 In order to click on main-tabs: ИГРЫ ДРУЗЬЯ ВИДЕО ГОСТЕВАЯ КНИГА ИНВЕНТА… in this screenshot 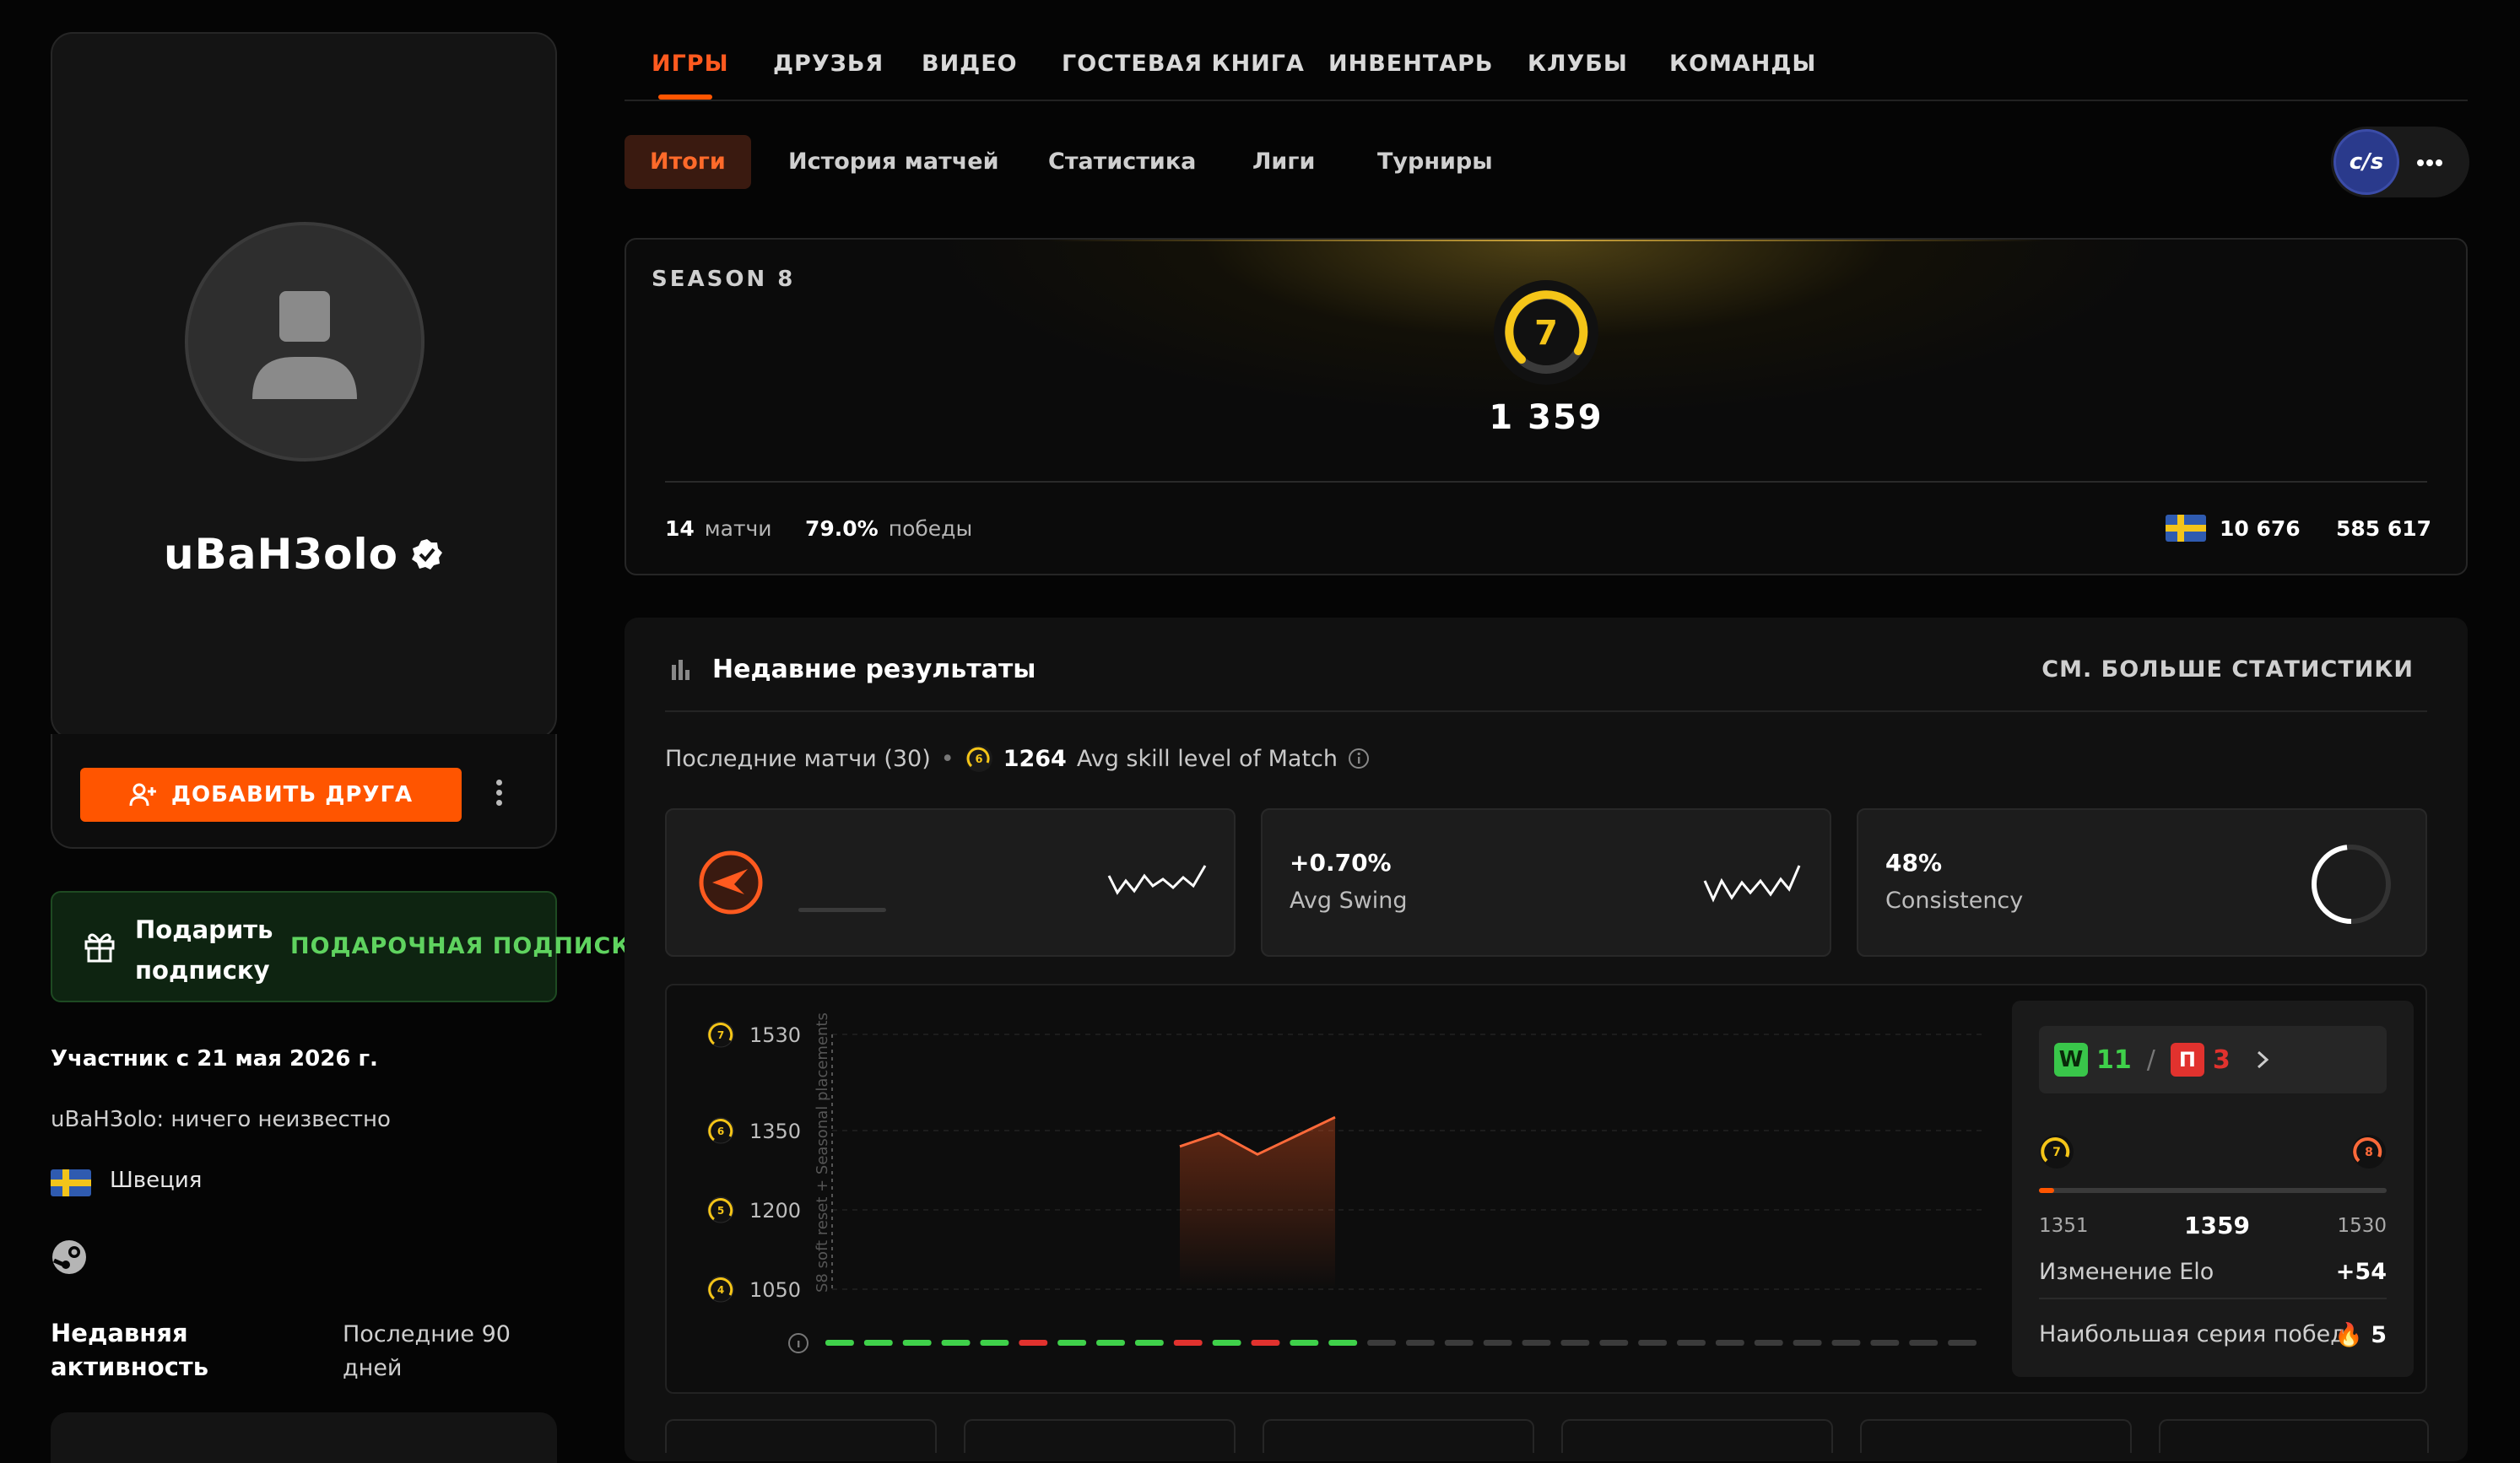, I will do `click(1547, 50)`.